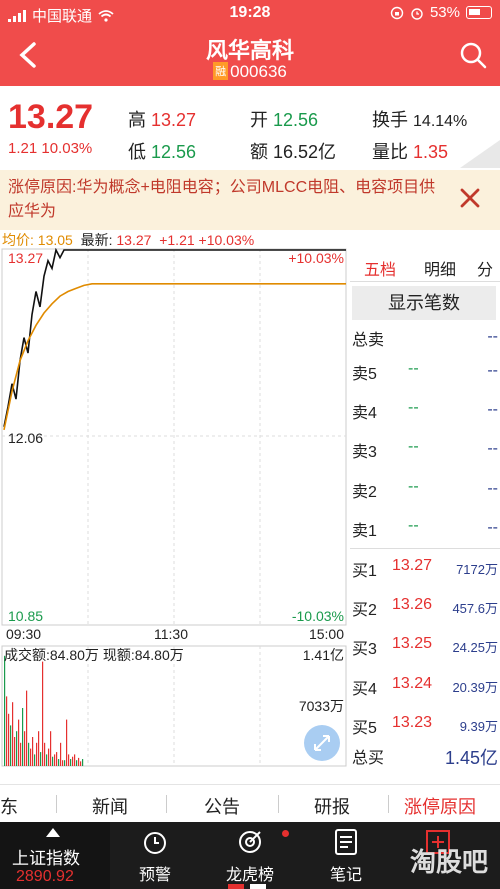  What do you see at coordinates (321, 706) in the screenshot?
I see `volume-mid-label: 7033万` at bounding box center [321, 706].